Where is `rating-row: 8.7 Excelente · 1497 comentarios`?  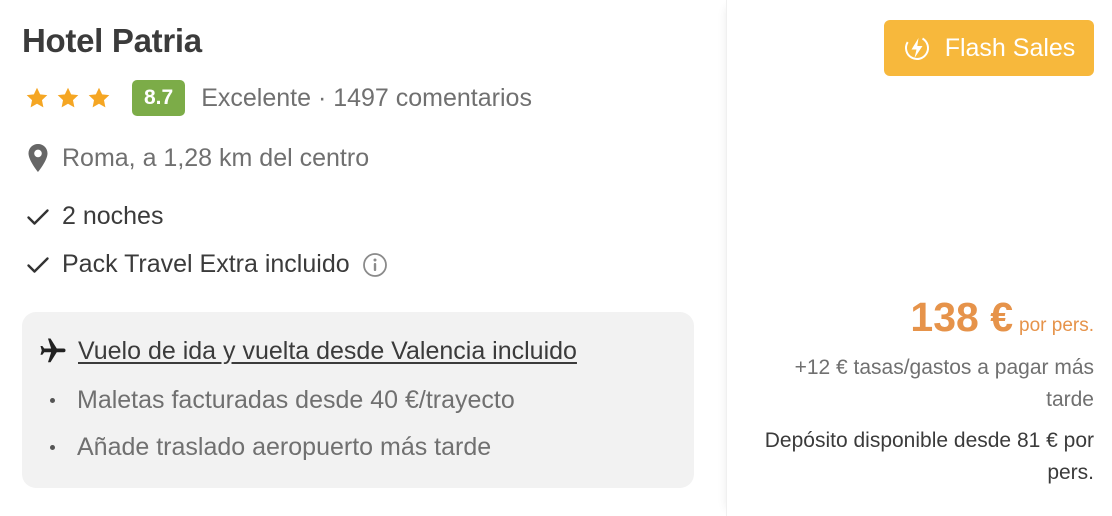 rating-row: 8.7 Excelente · 1497 comentarios is located at coordinates (278, 98).